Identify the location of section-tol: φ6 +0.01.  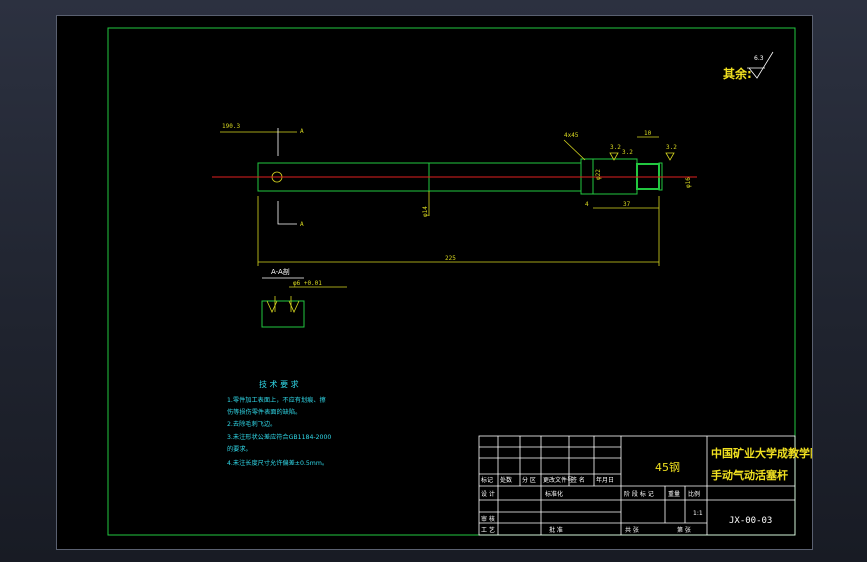
(307, 283).